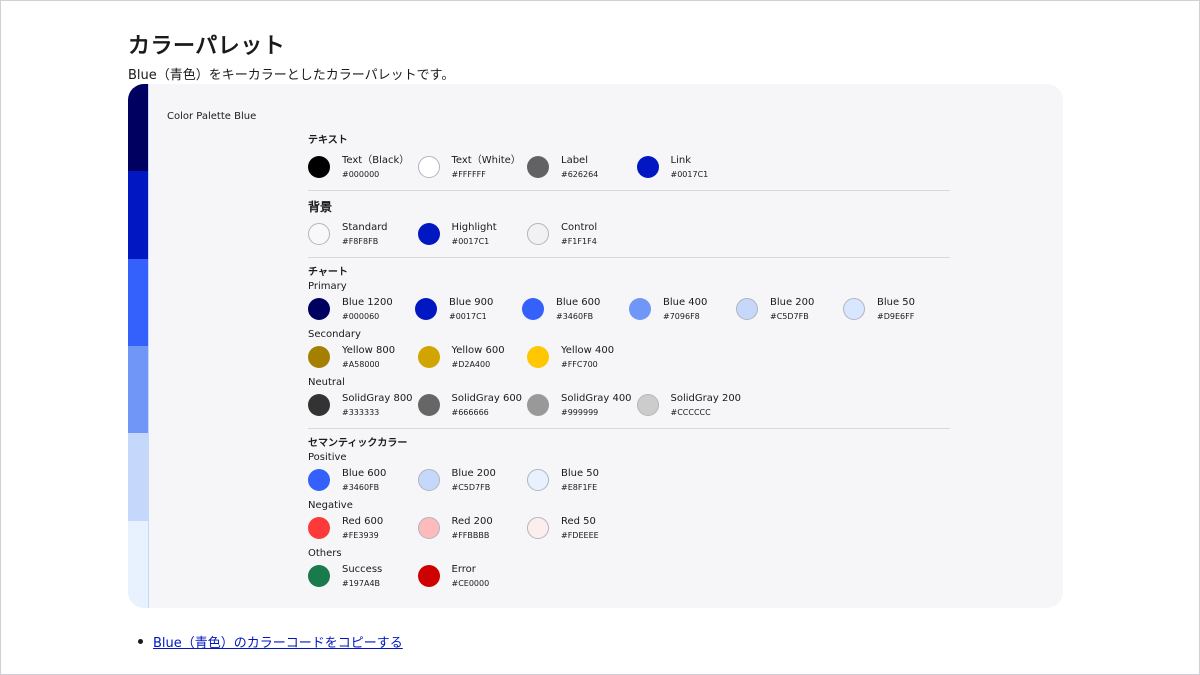 The width and height of the screenshot is (1200, 675). I want to click on swatch-meta: Blue 200 #C5D7FB, so click(792, 309).